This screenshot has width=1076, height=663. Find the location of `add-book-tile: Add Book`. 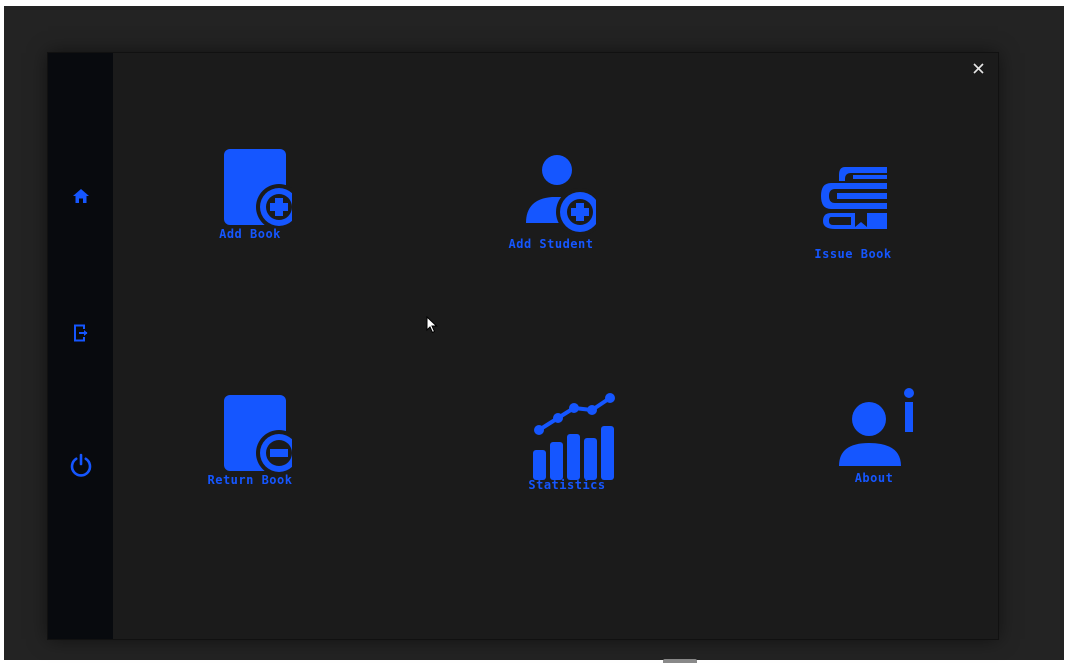

add-book-tile: Add Book is located at coordinates (250, 194).